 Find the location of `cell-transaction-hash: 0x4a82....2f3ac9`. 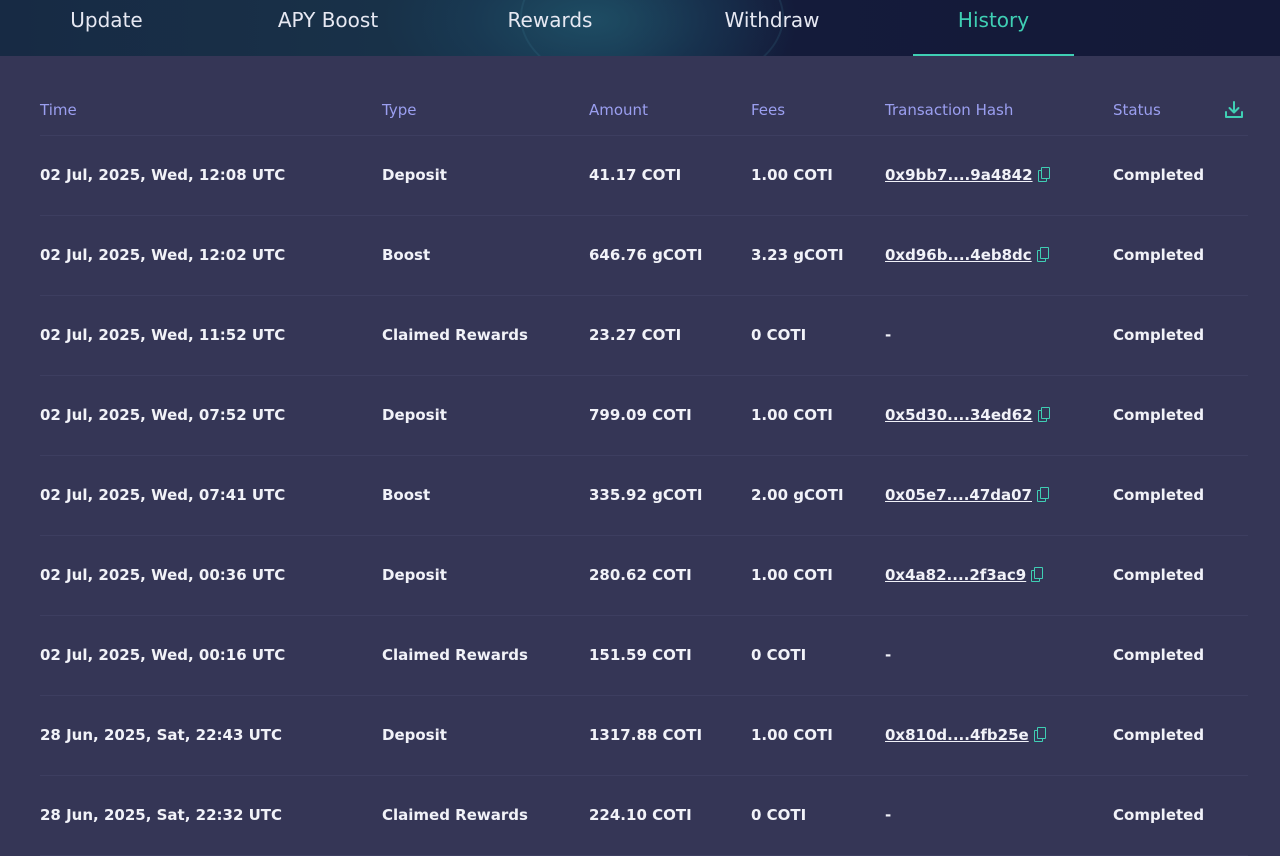

cell-transaction-hash: 0x4a82....2f3ac9 is located at coordinates (964, 575).